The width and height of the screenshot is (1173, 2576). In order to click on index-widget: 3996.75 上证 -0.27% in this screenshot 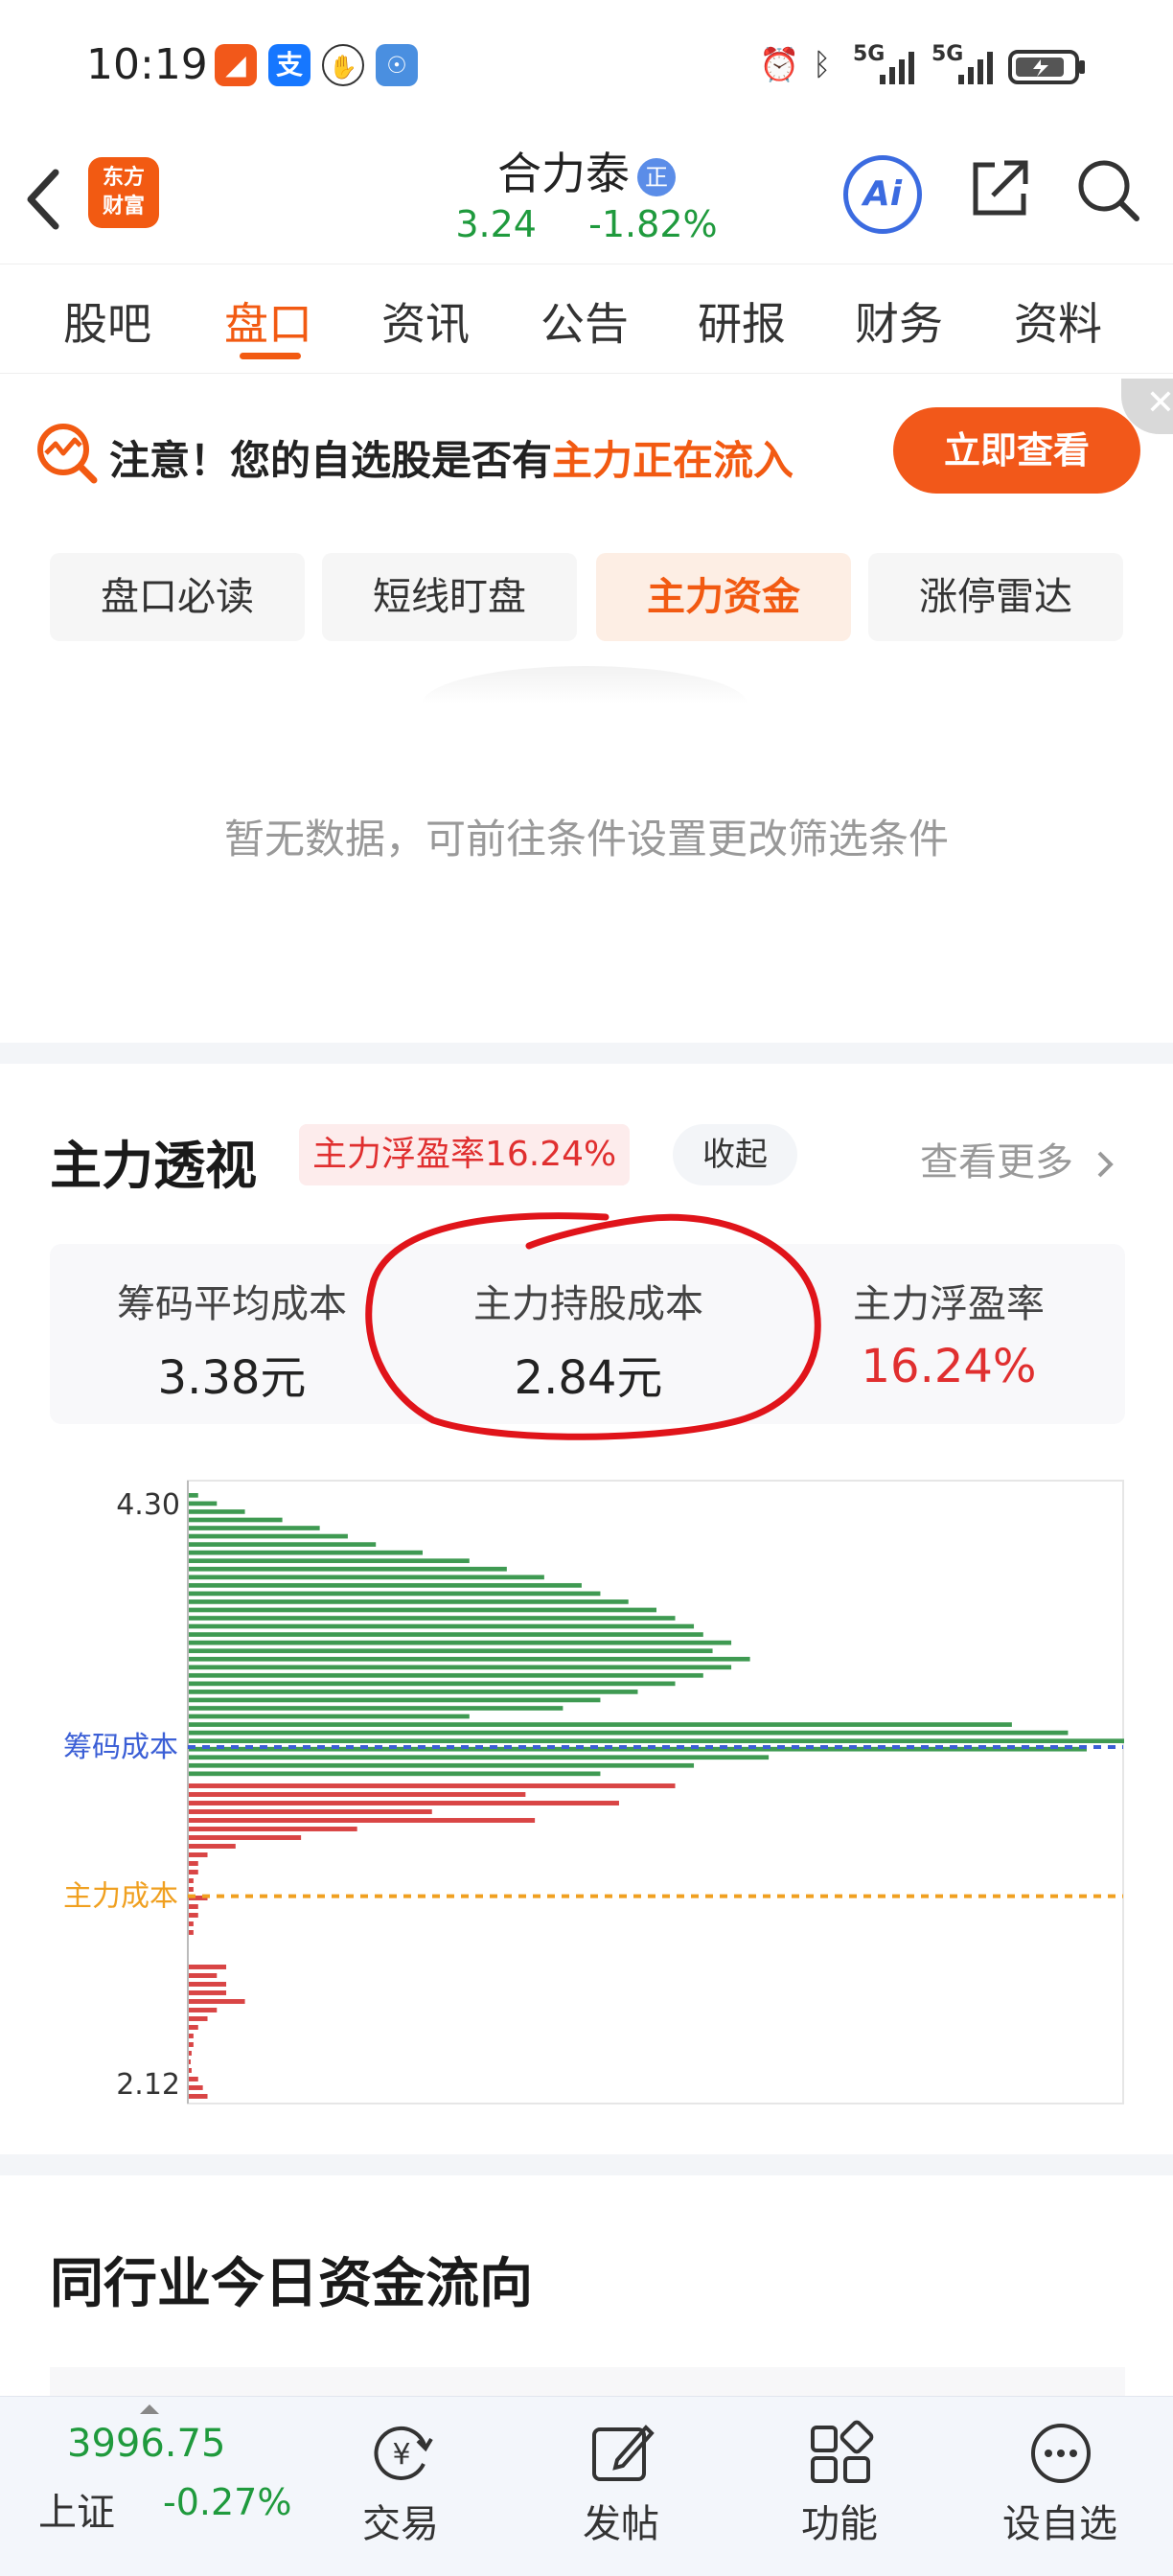, I will do `click(153, 2486)`.